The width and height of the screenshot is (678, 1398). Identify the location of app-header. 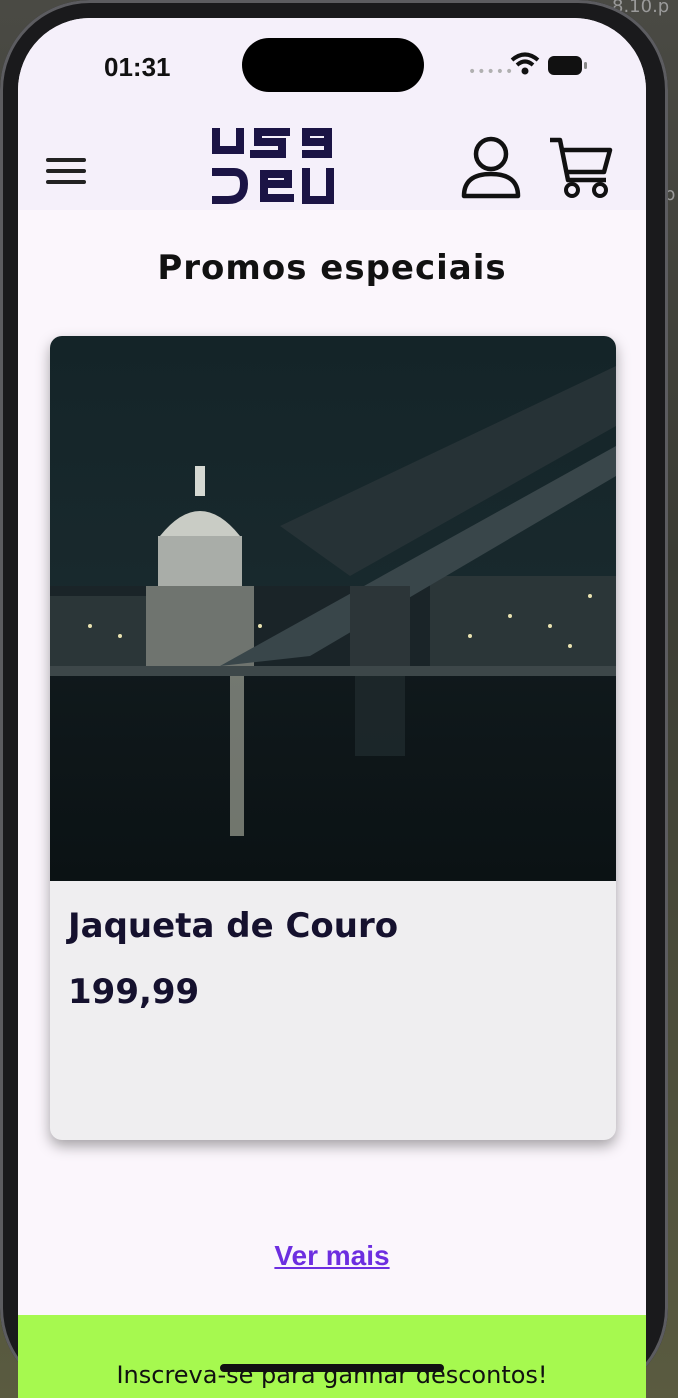
(332, 158).